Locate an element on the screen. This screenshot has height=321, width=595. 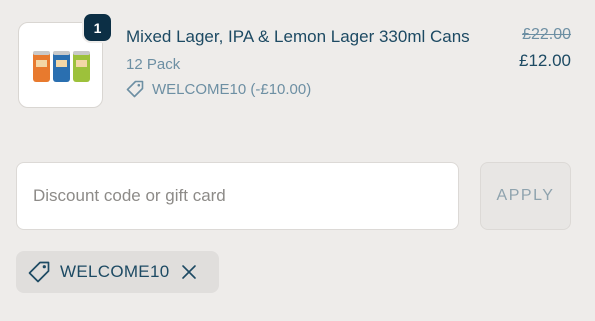
line-discount: WELCOME10 (-£10.00) is located at coordinates (301, 89).